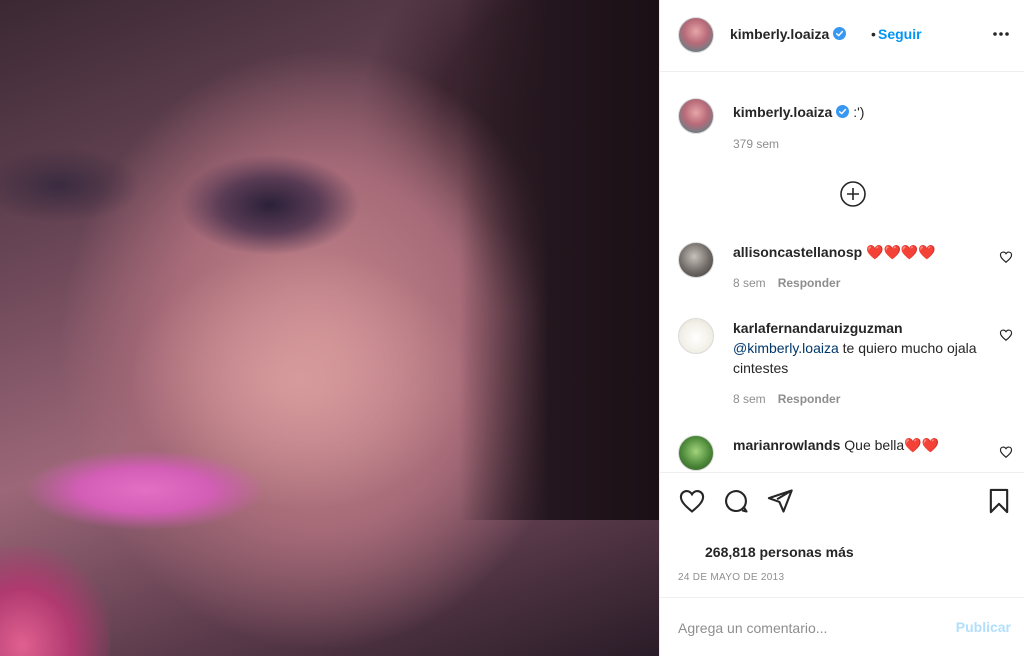  What do you see at coordinates (692, 501) in the screenshot?
I see `heart-icon` at bounding box center [692, 501].